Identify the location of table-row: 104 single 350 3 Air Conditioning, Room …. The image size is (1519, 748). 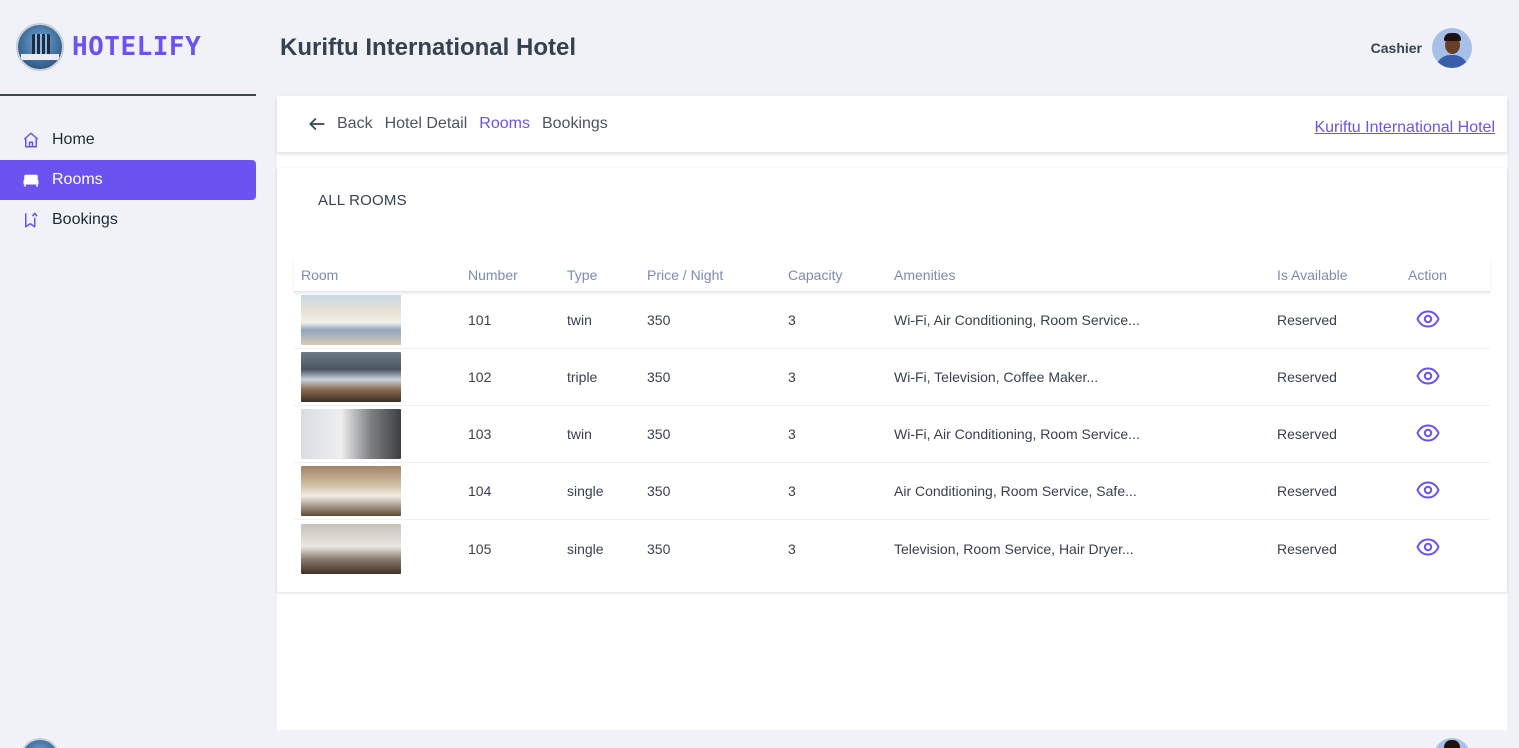
(892, 491).